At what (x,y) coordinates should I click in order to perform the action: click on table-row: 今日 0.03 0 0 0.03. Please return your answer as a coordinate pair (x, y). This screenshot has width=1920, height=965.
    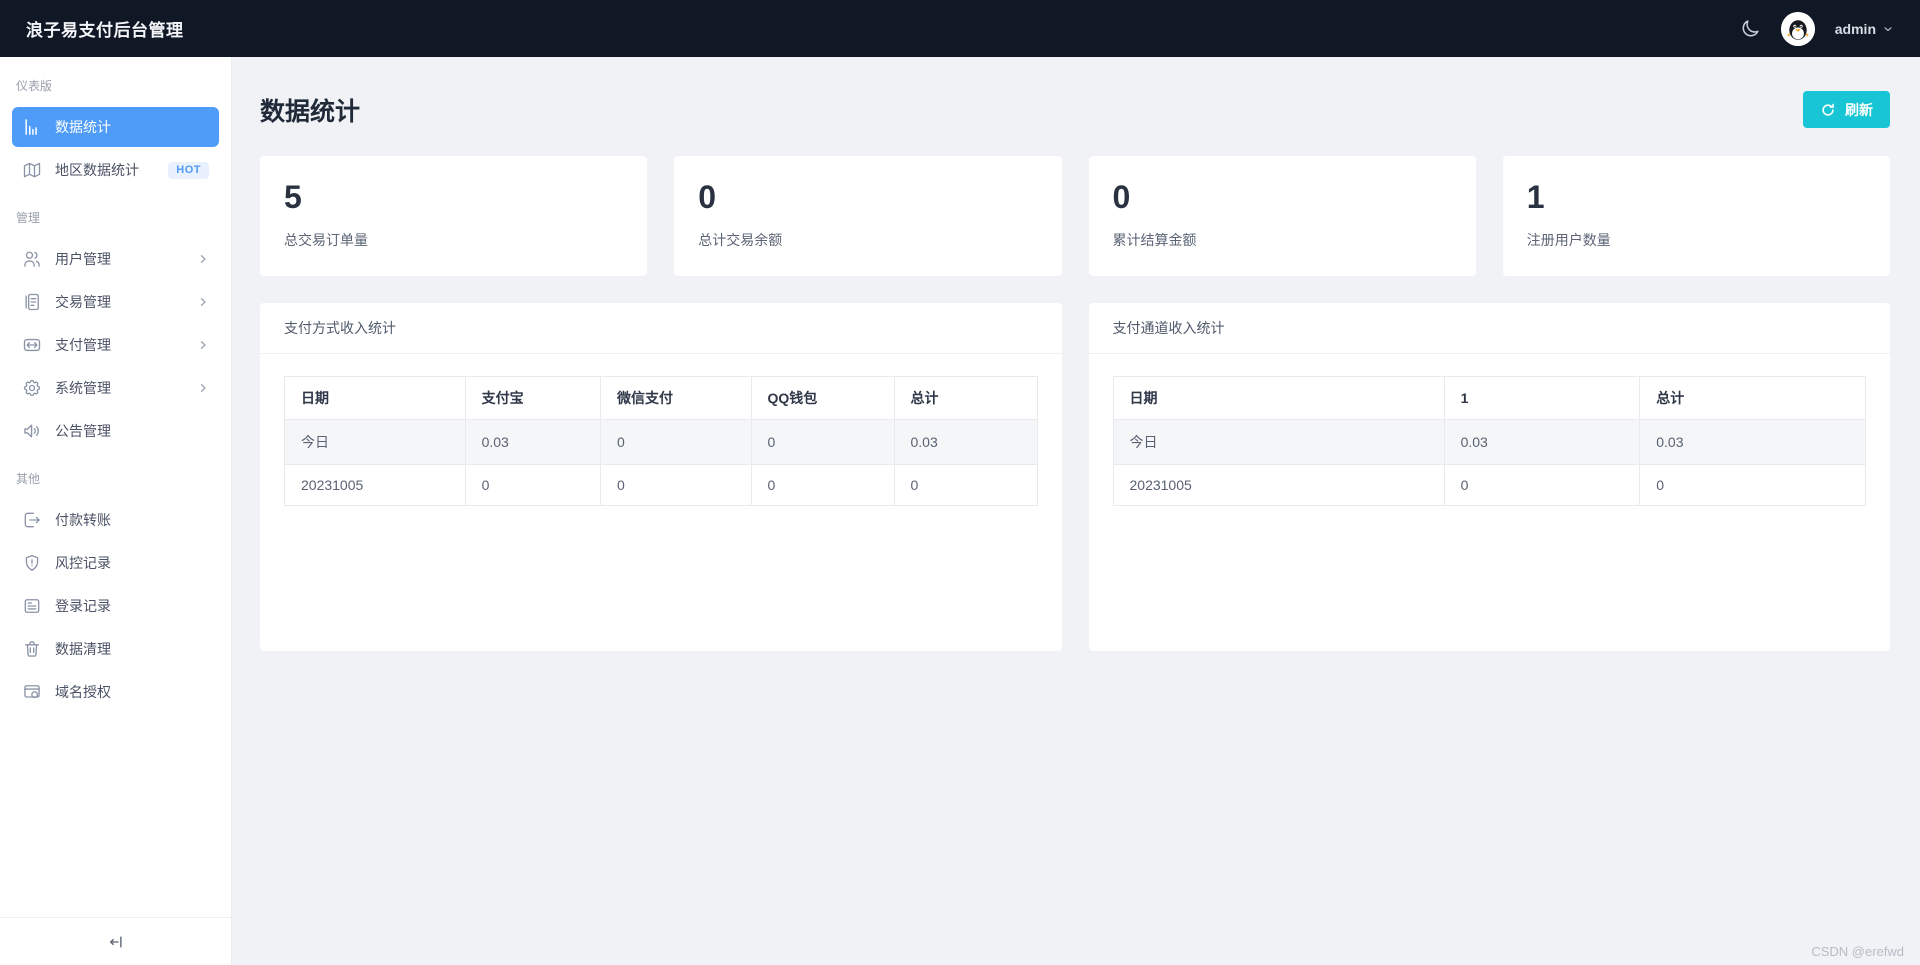
    Looking at the image, I should click on (661, 442).